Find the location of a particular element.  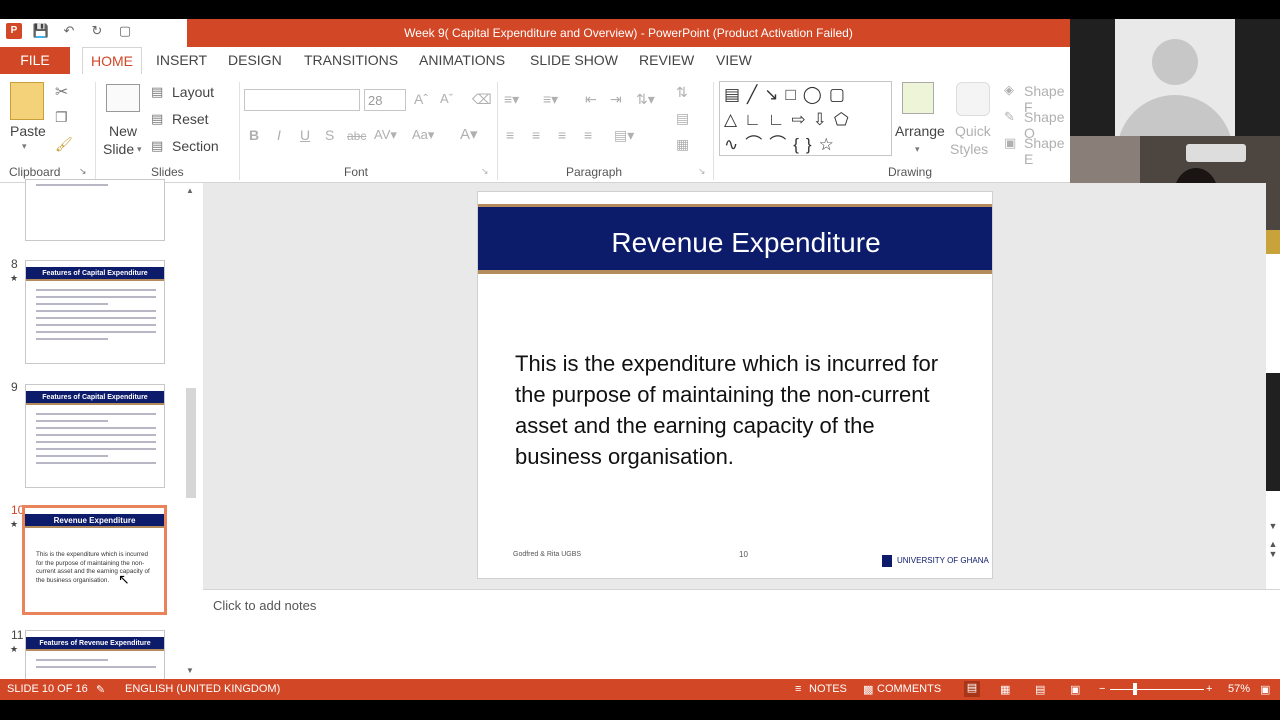

font-launcher-icon: ↘ is located at coordinates (485, 171).